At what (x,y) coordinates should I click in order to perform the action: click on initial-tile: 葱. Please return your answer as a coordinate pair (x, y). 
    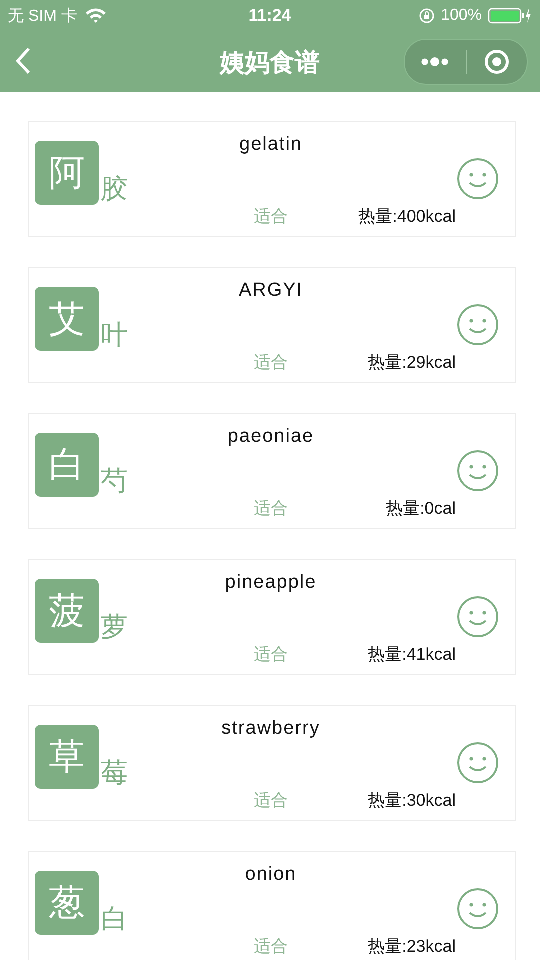
    Looking at the image, I should click on (67, 903).